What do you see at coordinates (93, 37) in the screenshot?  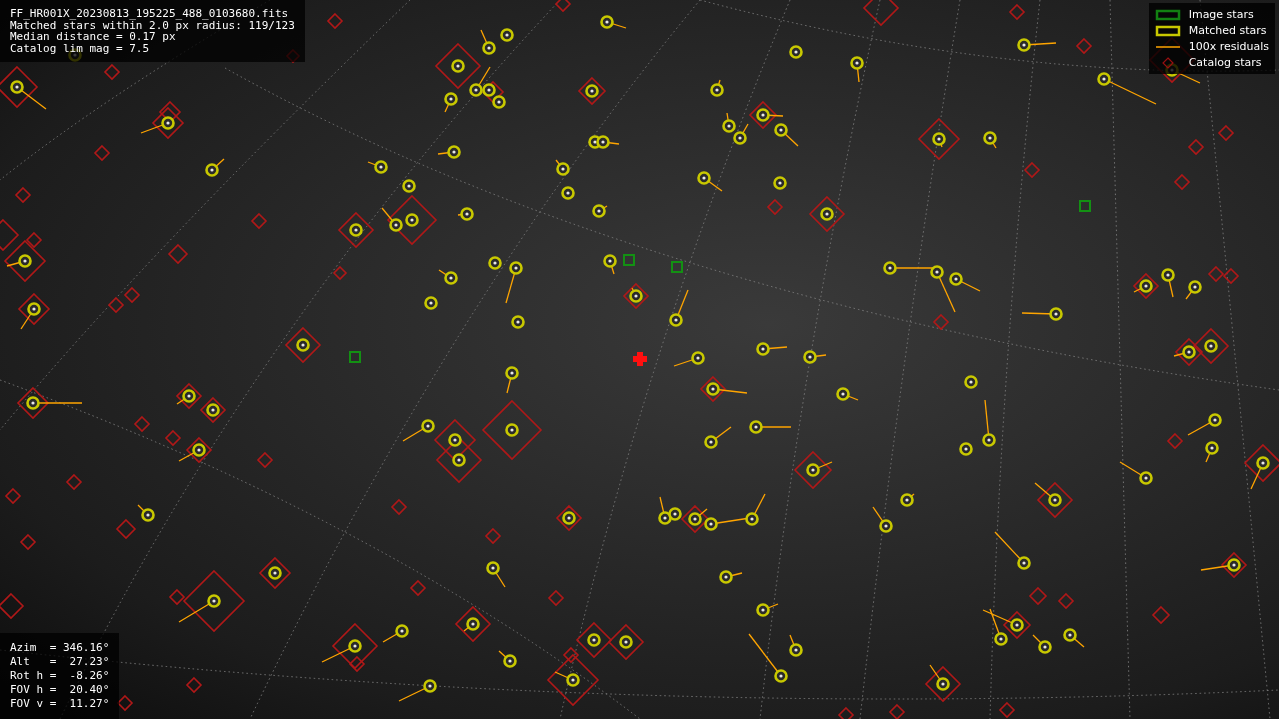 I see `info-text: Median distance = 0.17 px` at bounding box center [93, 37].